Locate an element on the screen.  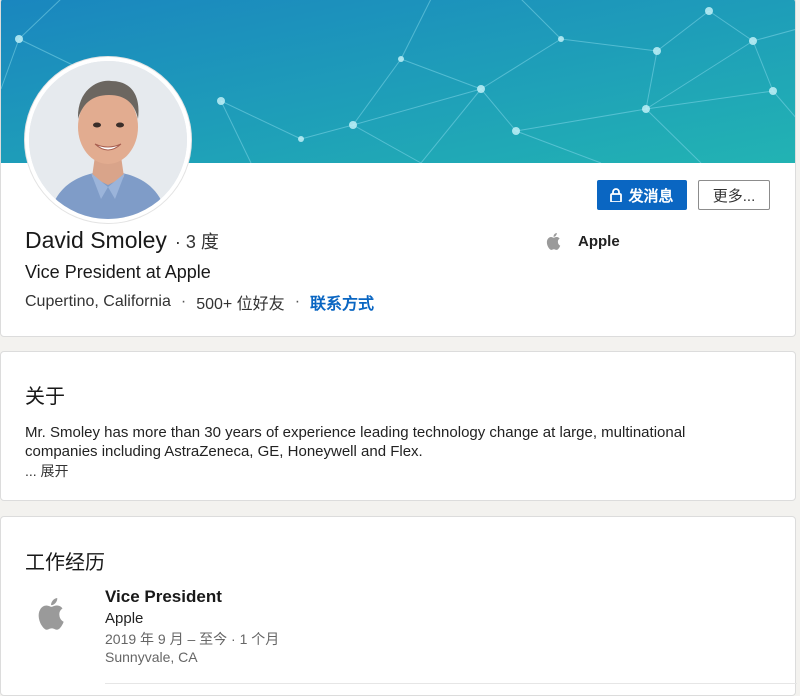
expand-link: ... 展开 is located at coordinates (47, 471).